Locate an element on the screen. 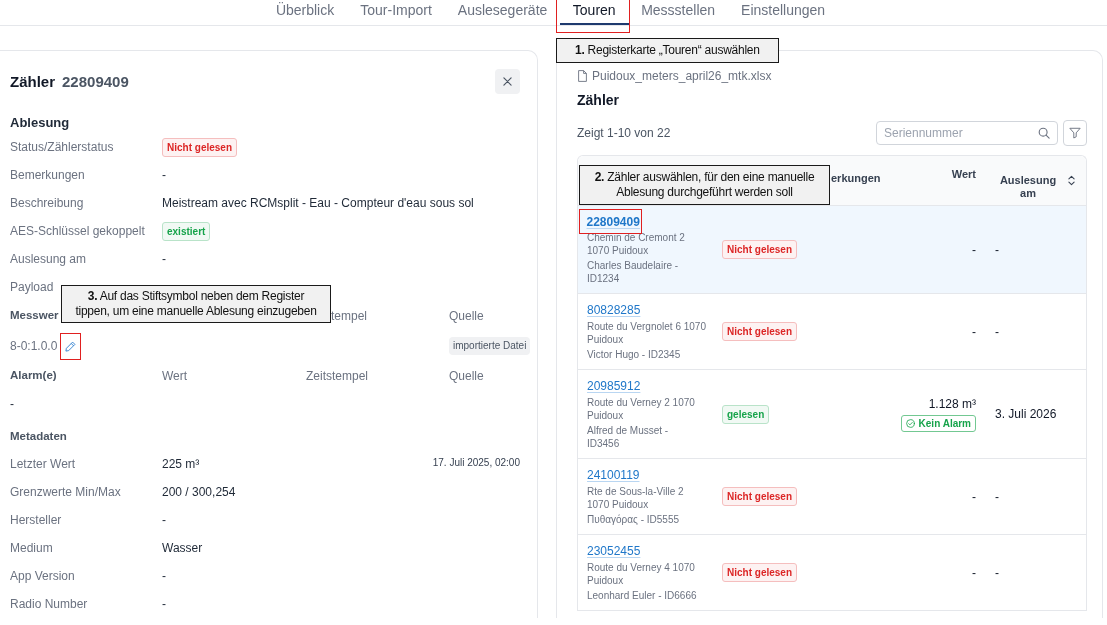 This screenshot has width=1107, height=625. filter-icon is located at coordinates (1075, 133).